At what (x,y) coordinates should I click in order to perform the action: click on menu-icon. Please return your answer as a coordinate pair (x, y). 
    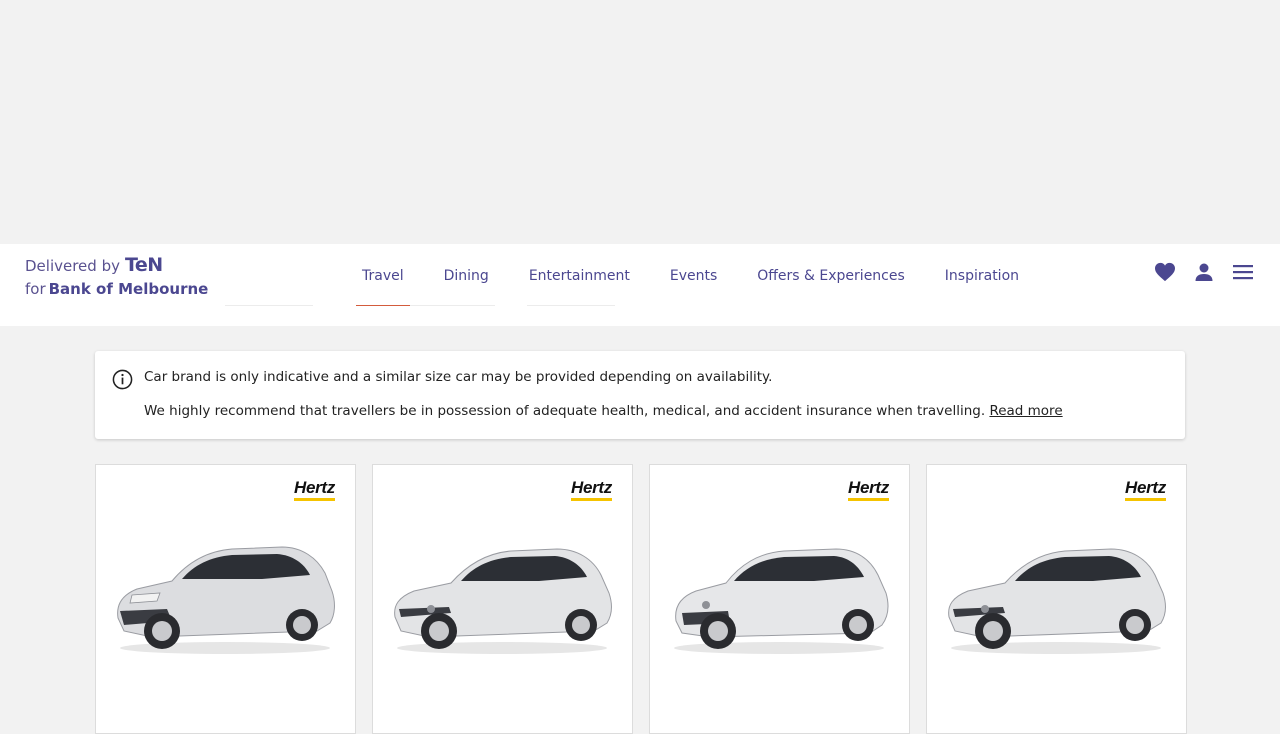
    Looking at the image, I should click on (1243, 272).